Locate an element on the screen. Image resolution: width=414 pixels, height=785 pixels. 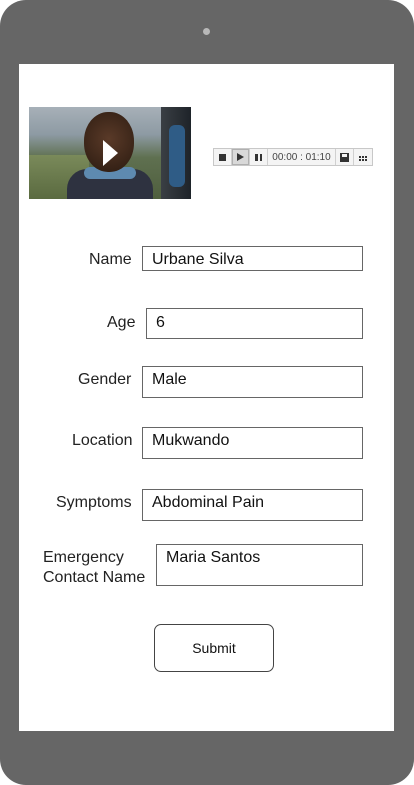
play-icon is located at coordinates (240, 157).